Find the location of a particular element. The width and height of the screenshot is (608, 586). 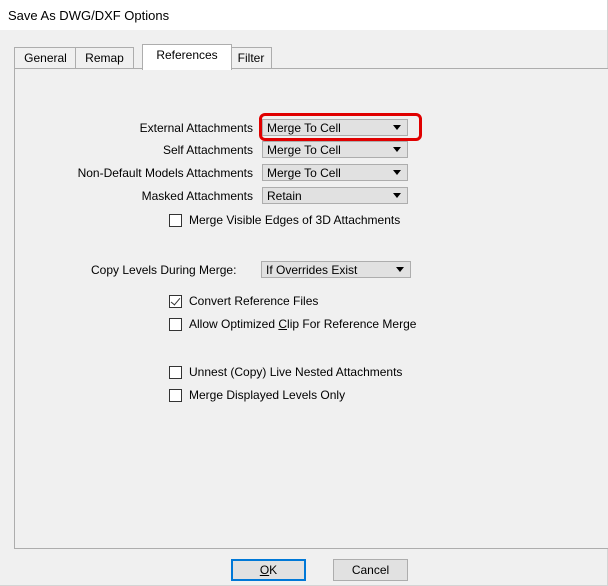

unnest-live-nested-label: Unnest (Copy) Live Nested Attachments is located at coordinates (296, 372).